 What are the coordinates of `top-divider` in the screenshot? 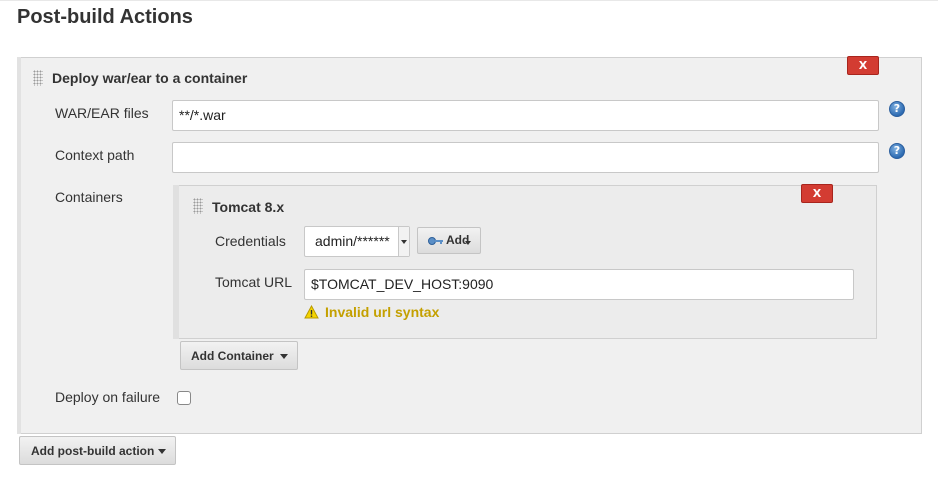 It's located at (469, 0).